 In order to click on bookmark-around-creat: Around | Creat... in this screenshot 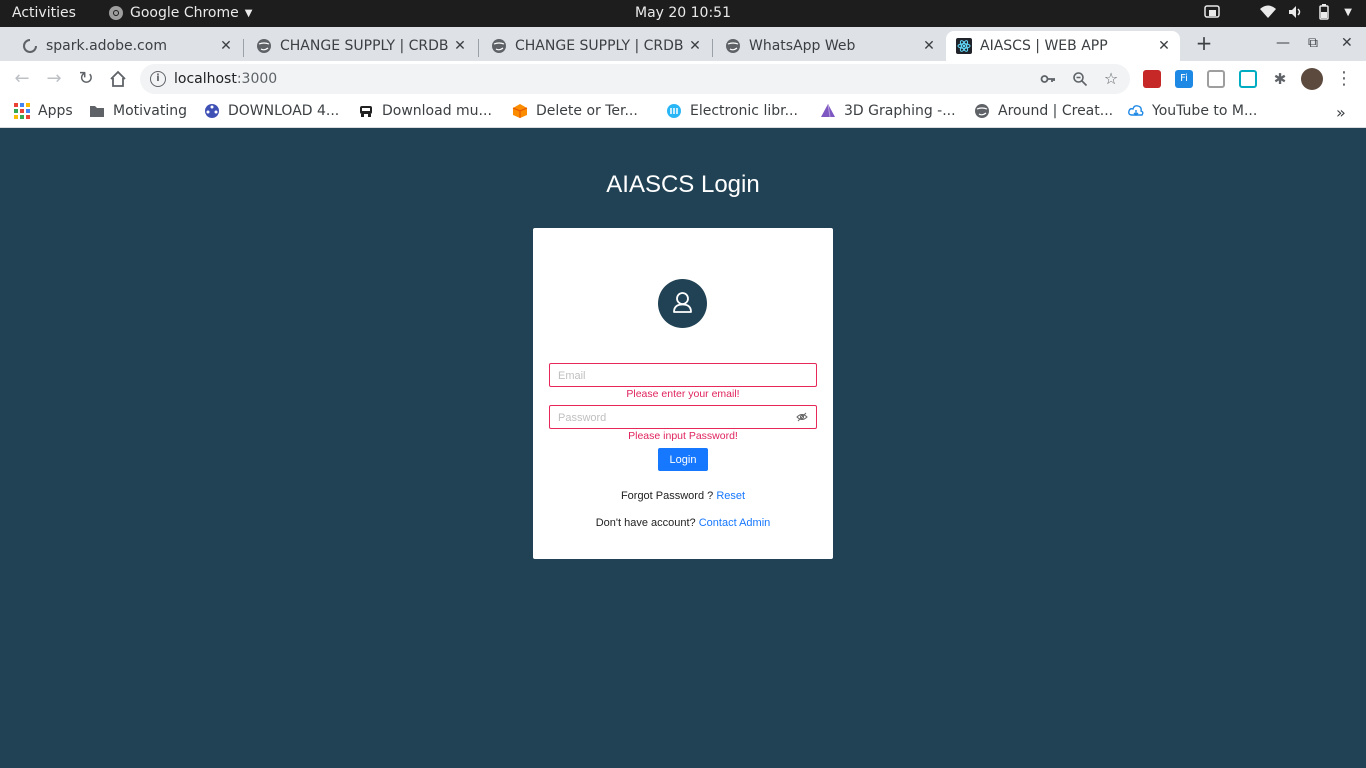, I will do `click(1043, 111)`.